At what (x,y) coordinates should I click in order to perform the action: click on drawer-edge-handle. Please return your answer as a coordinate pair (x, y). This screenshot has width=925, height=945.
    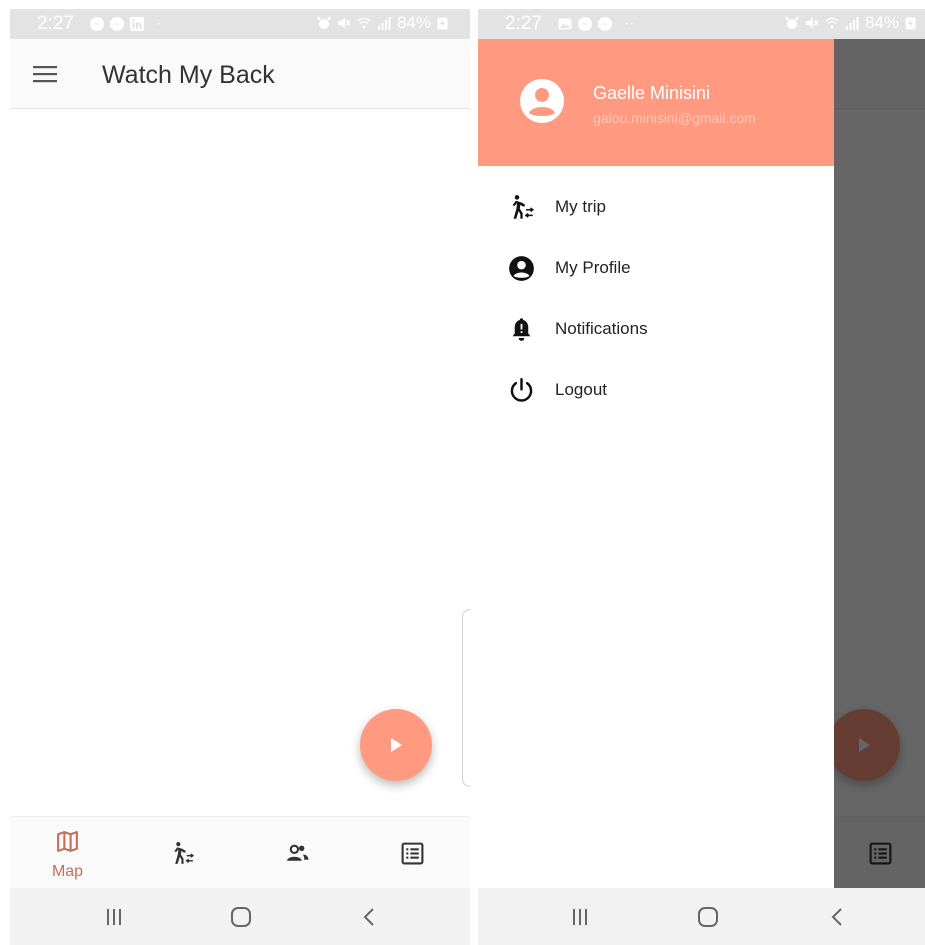
    Looking at the image, I should click on (466, 698).